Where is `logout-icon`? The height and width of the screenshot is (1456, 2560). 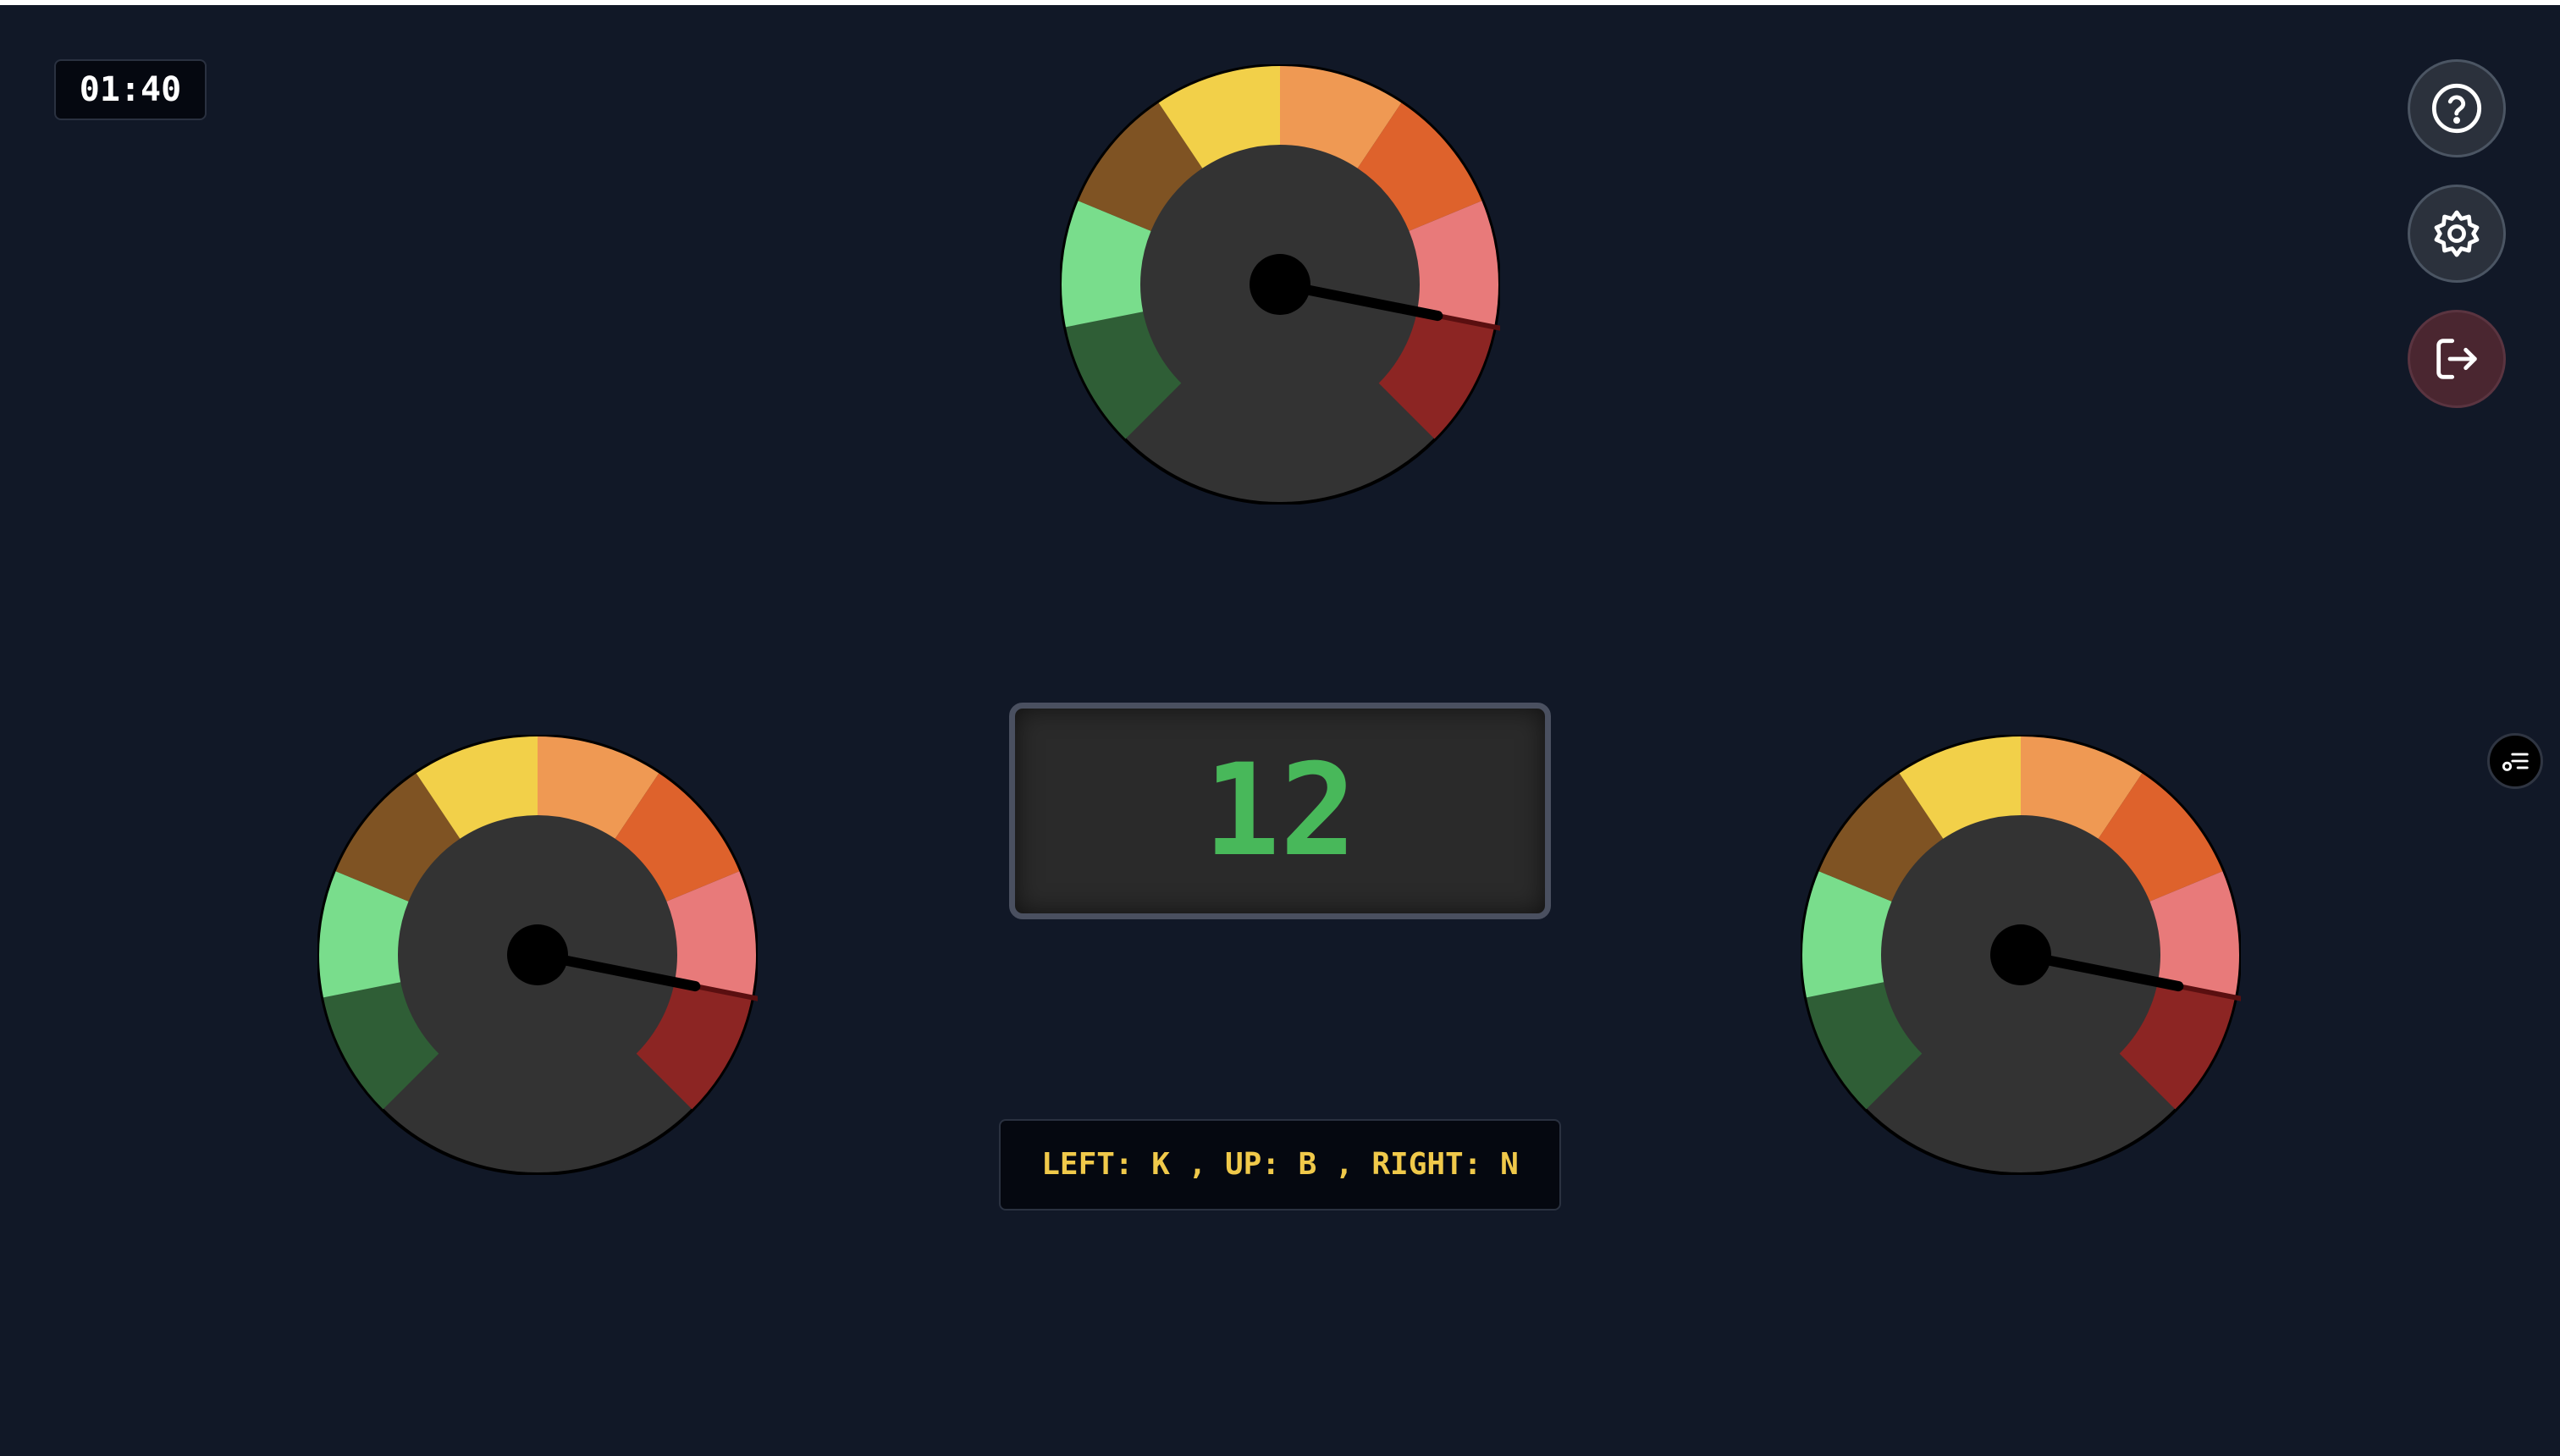
logout-icon is located at coordinates (2456, 359).